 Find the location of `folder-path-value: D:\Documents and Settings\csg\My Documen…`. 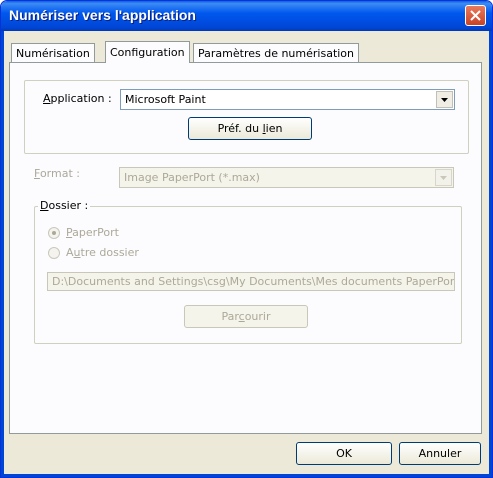

folder-path-value: D:\Documents and Settings\csg\My Documen… is located at coordinates (253, 281).